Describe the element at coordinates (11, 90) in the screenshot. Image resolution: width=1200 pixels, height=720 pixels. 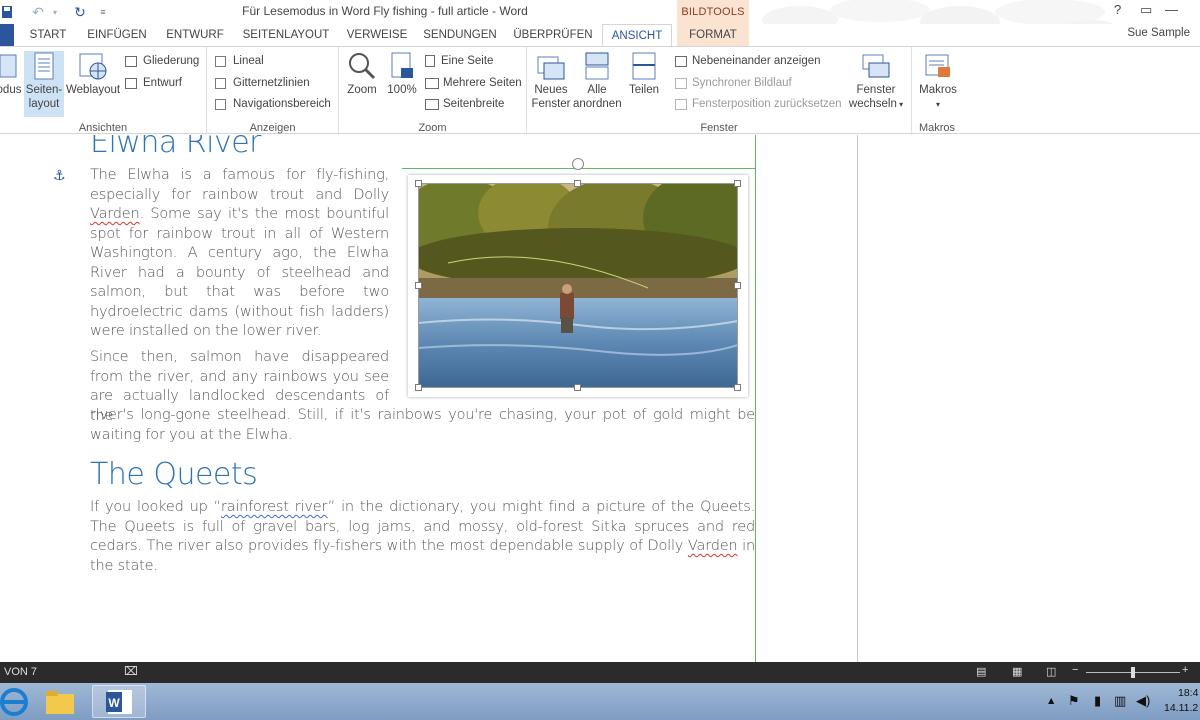
I see `lesemodus-label: odus` at that location.